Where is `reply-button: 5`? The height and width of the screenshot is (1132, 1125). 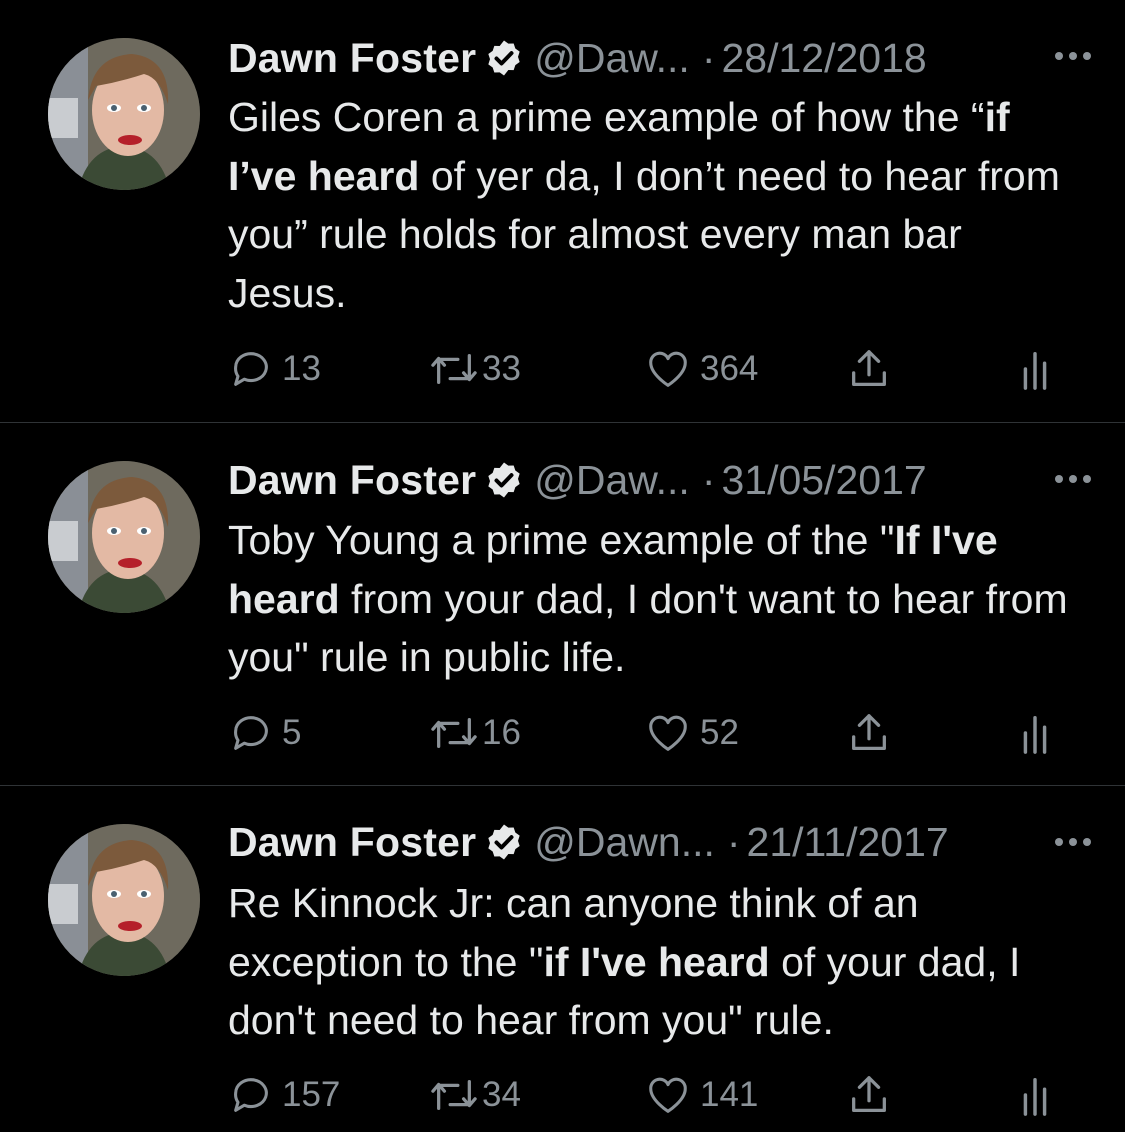 reply-button: 5 is located at coordinates (264, 733).